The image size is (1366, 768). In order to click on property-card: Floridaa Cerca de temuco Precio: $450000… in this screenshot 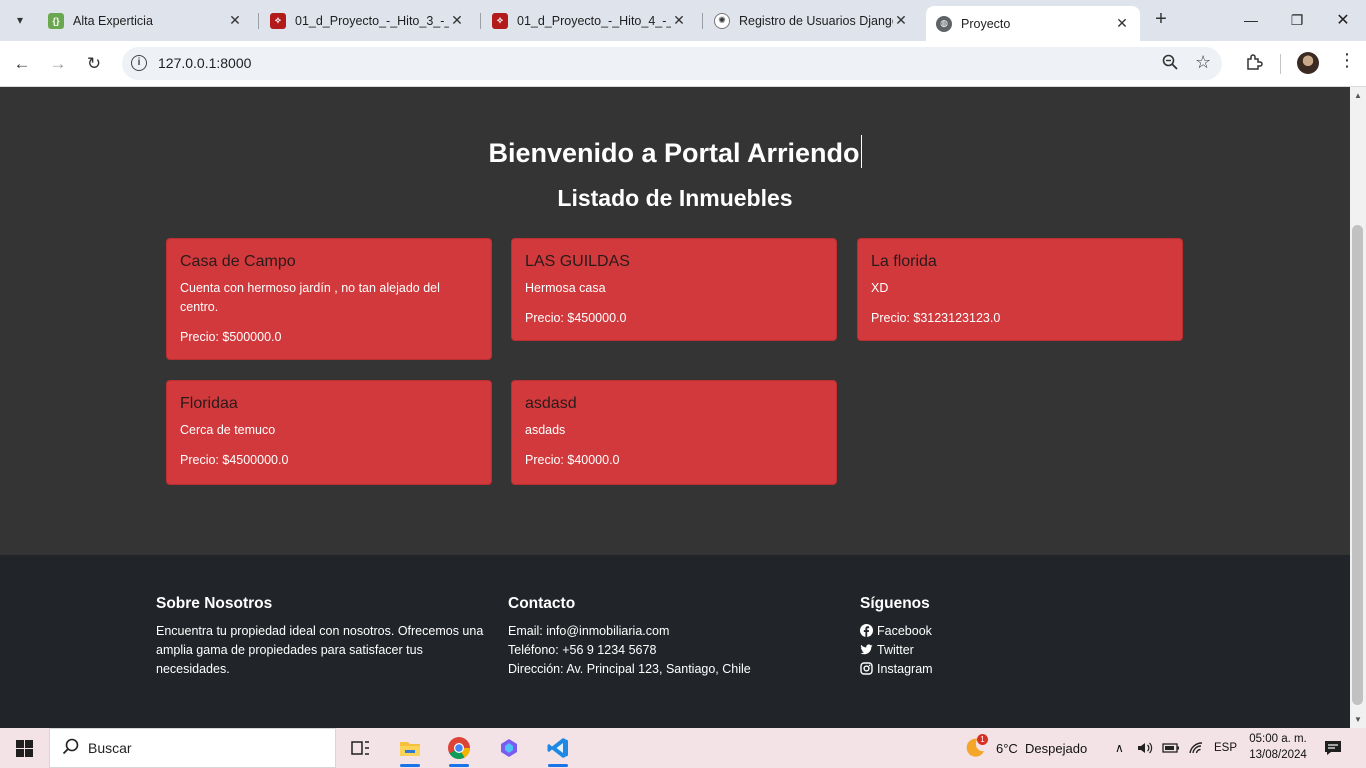, I will do `click(329, 432)`.